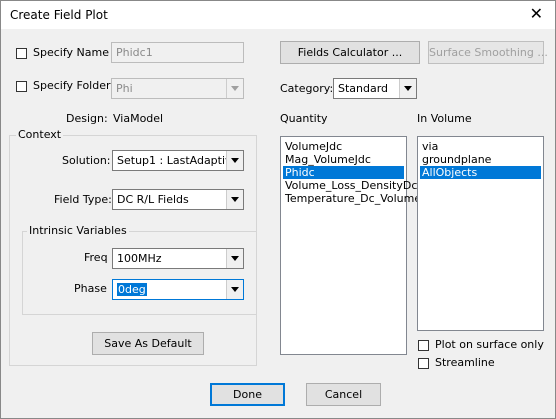 The image size is (556, 419). Describe the element at coordinates (480, 172) in the screenshot. I see `list-item-selected: AllObjects` at that location.